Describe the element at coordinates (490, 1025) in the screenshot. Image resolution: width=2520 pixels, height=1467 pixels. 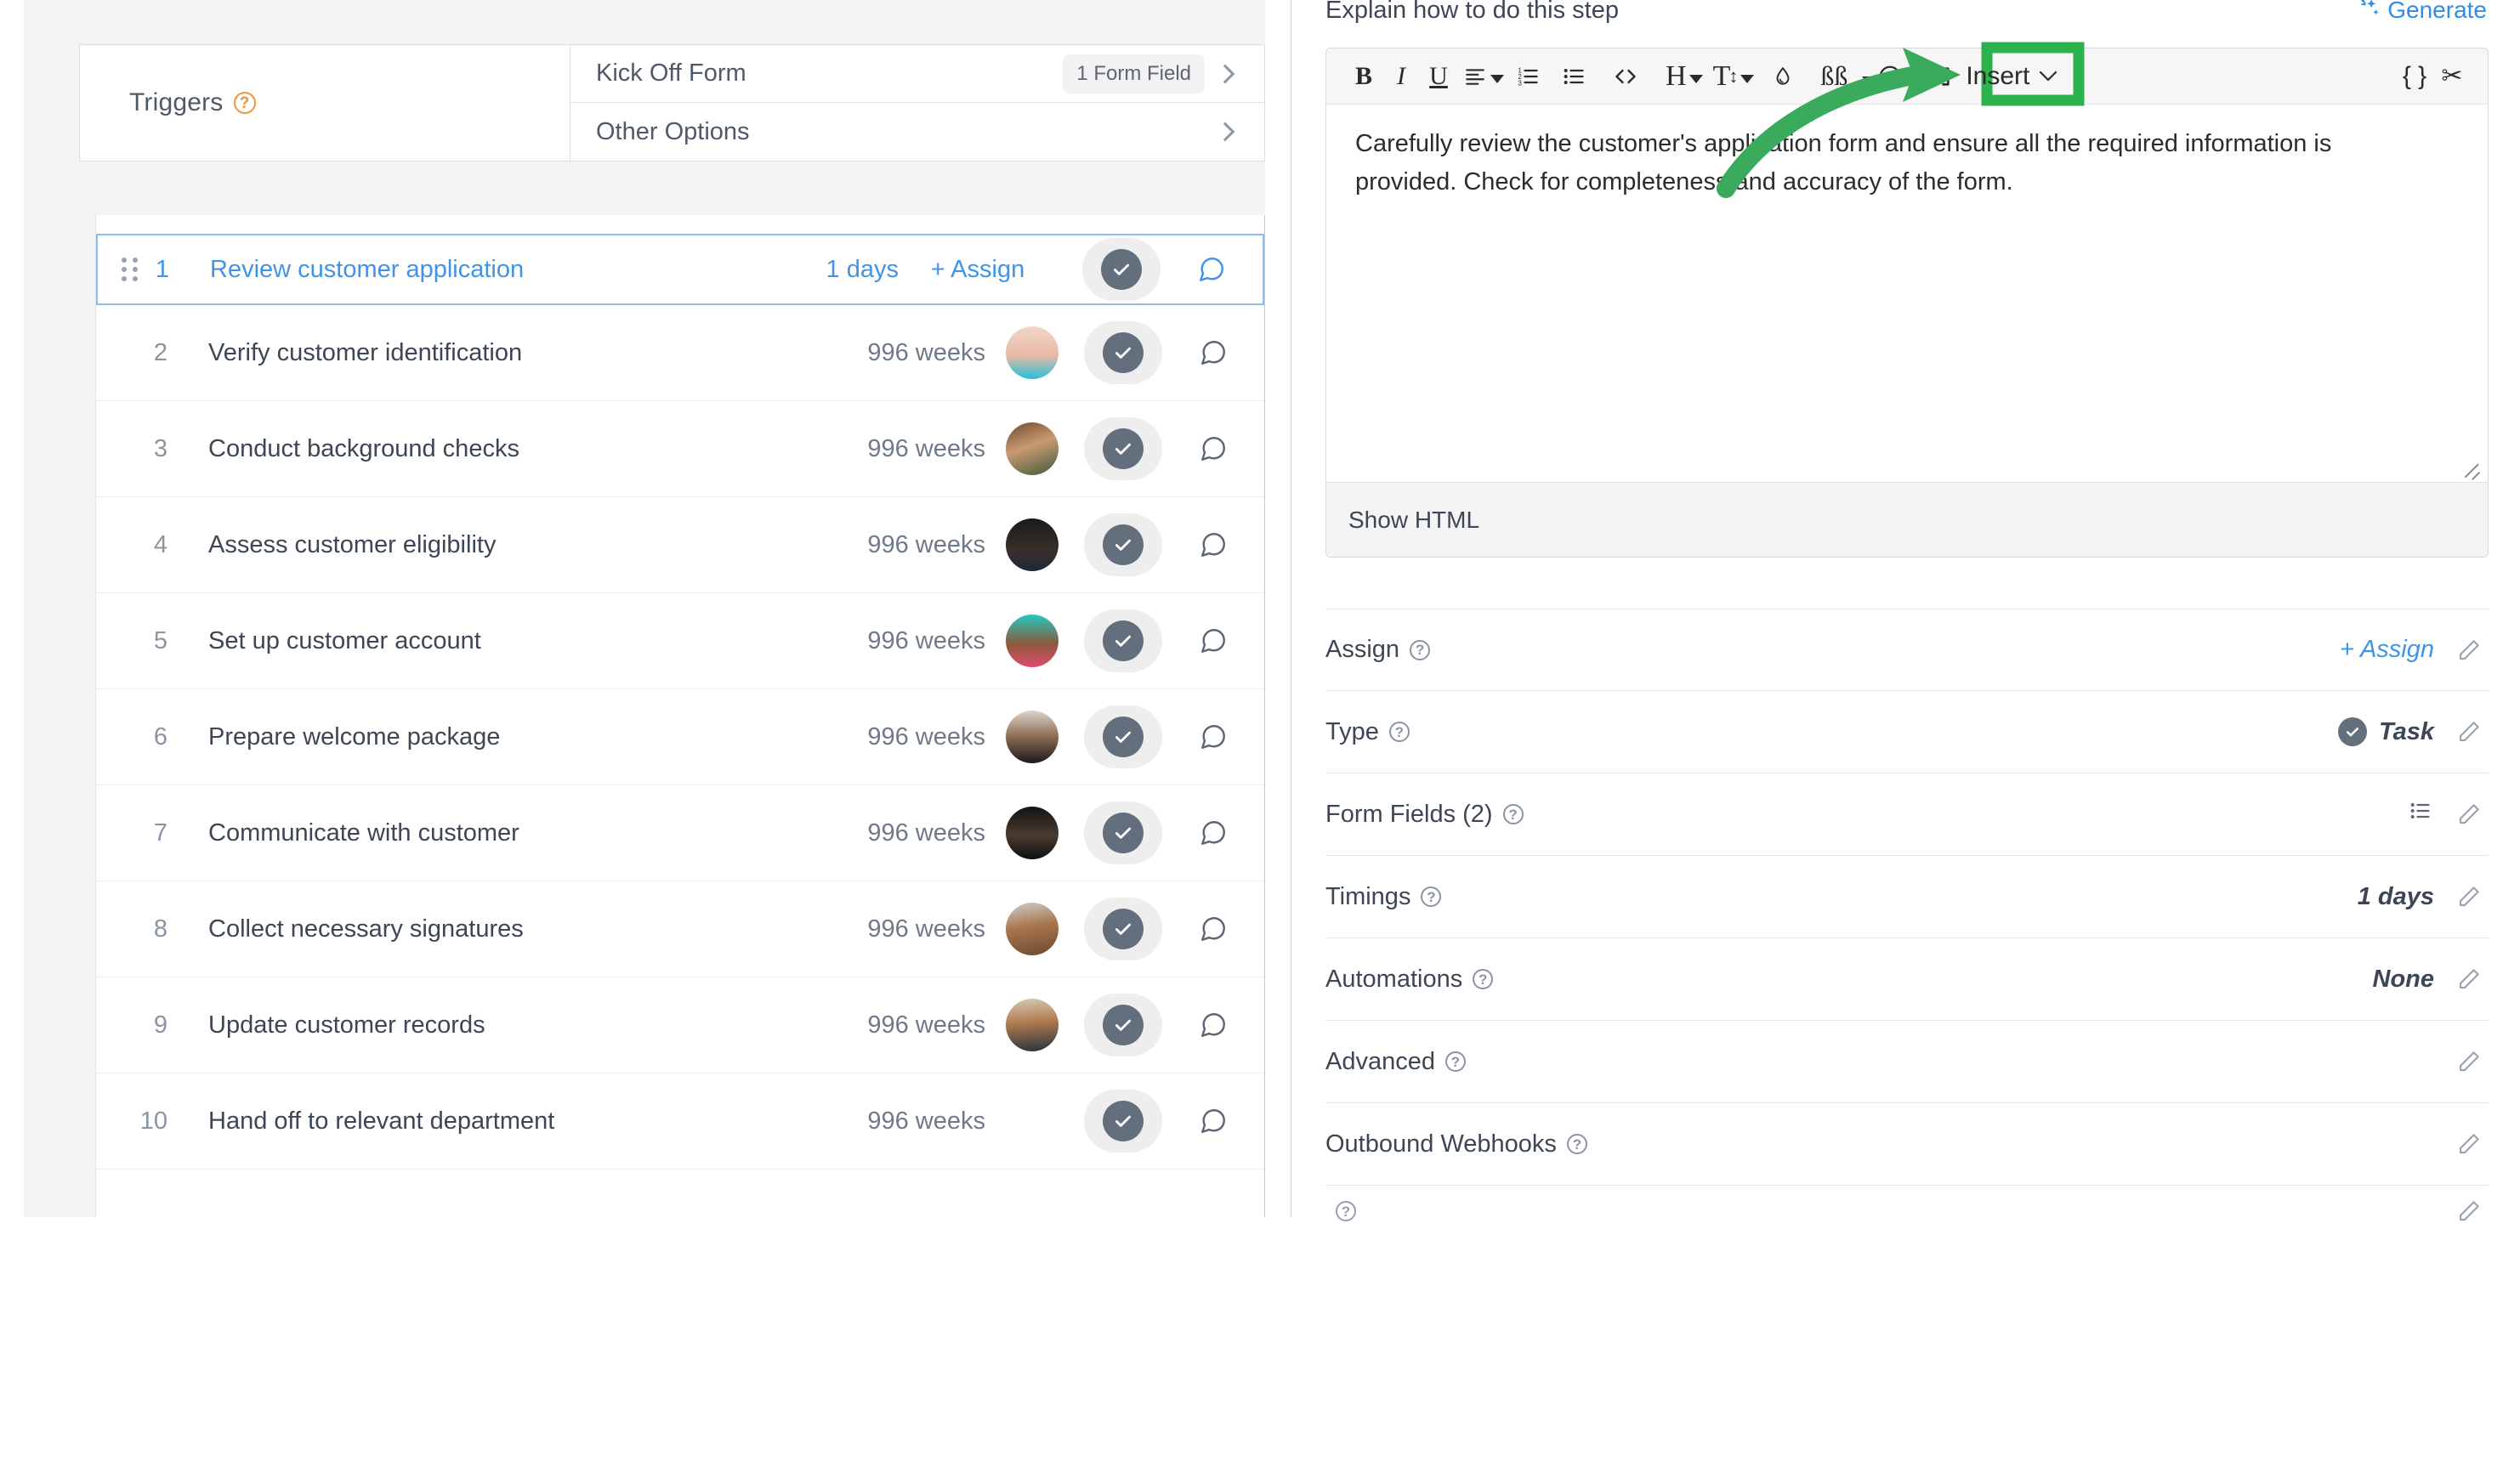
I see `task-title: Update customer records` at that location.